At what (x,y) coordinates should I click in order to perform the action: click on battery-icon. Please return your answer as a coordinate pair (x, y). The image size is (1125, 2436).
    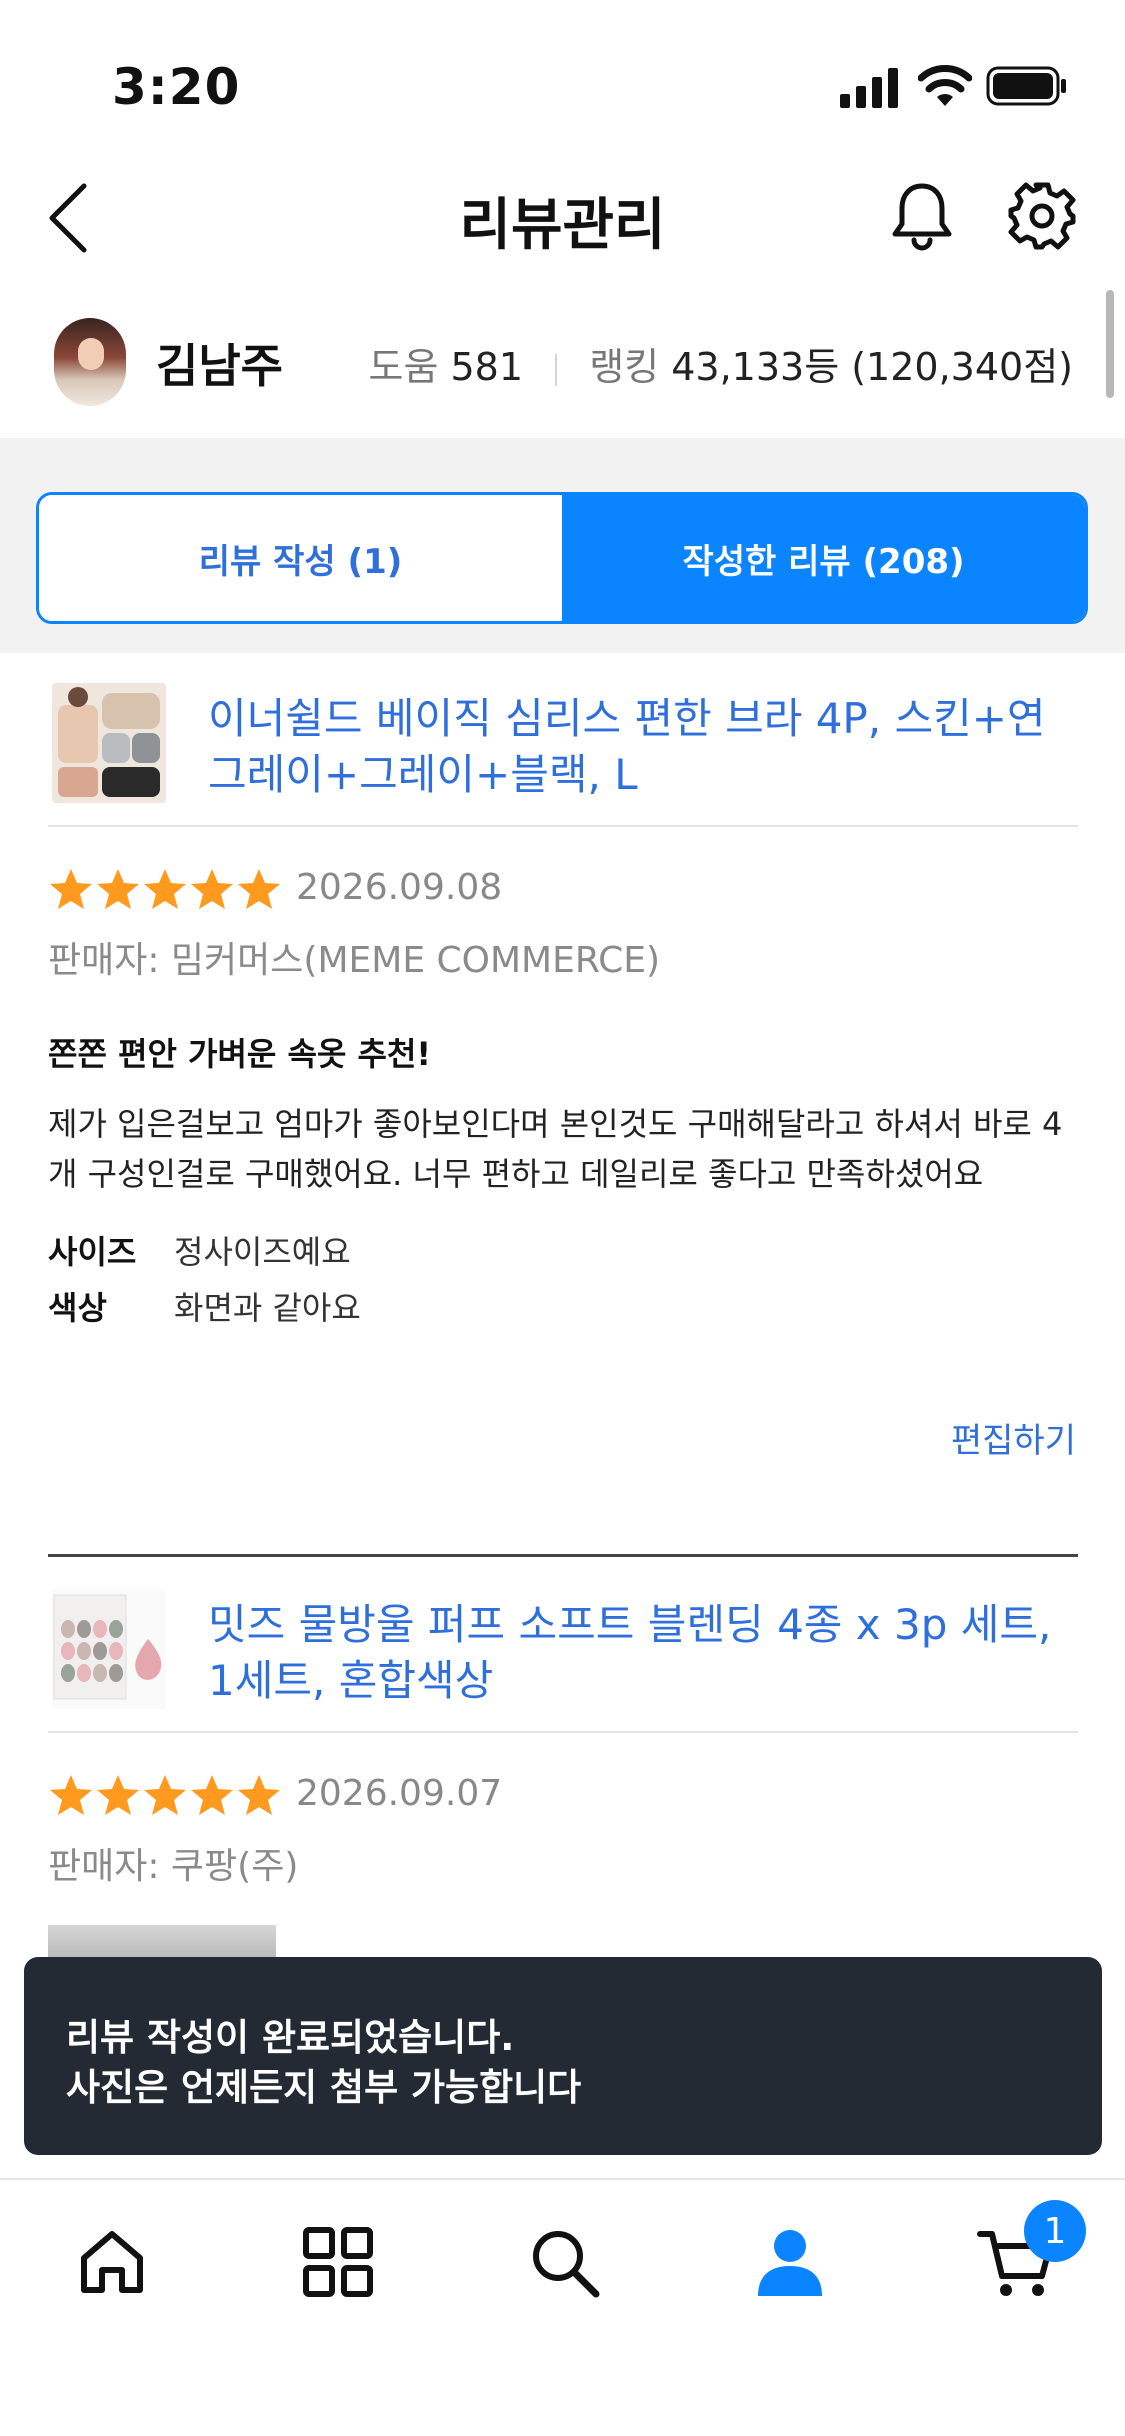
    Looking at the image, I should click on (1026, 86).